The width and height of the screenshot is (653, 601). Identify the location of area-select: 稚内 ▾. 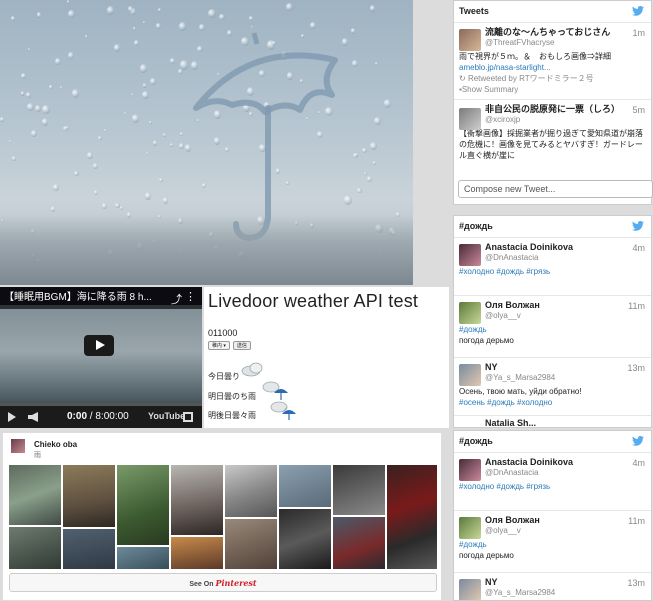
(219, 345).